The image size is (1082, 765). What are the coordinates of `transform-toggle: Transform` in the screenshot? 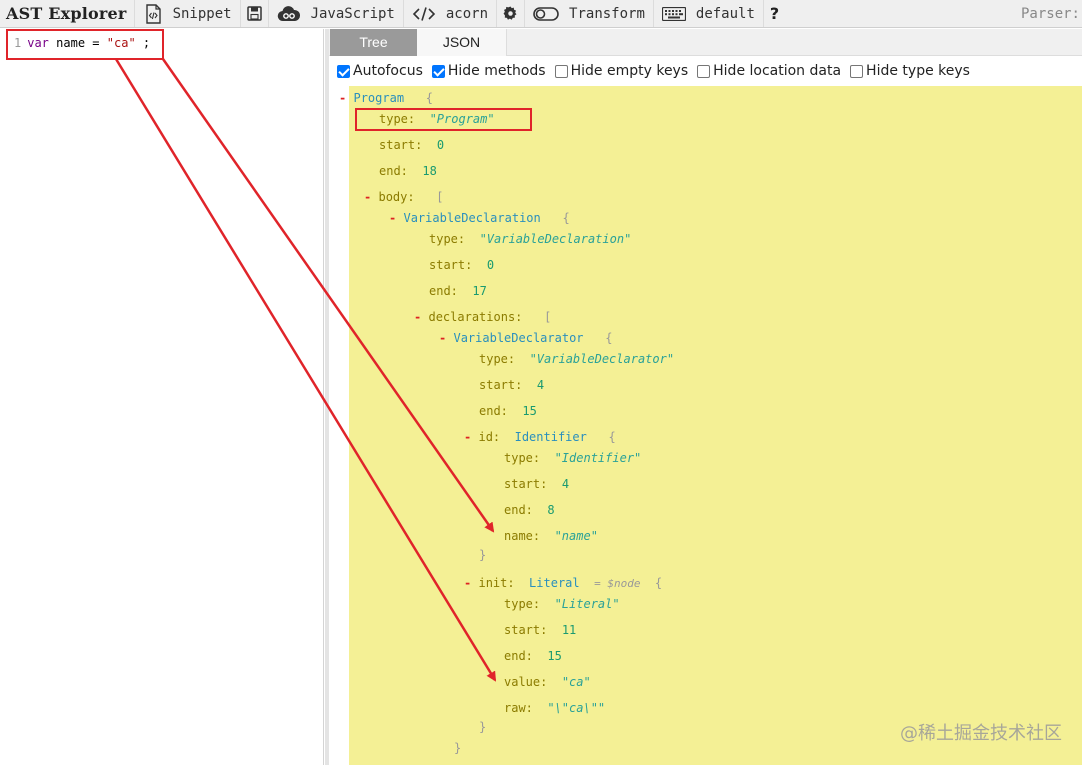 It's located at (588, 13).